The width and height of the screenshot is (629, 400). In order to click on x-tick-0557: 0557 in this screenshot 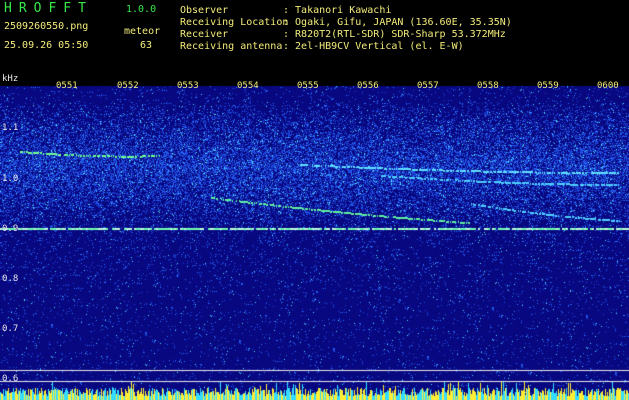, I will do `click(428, 86)`.